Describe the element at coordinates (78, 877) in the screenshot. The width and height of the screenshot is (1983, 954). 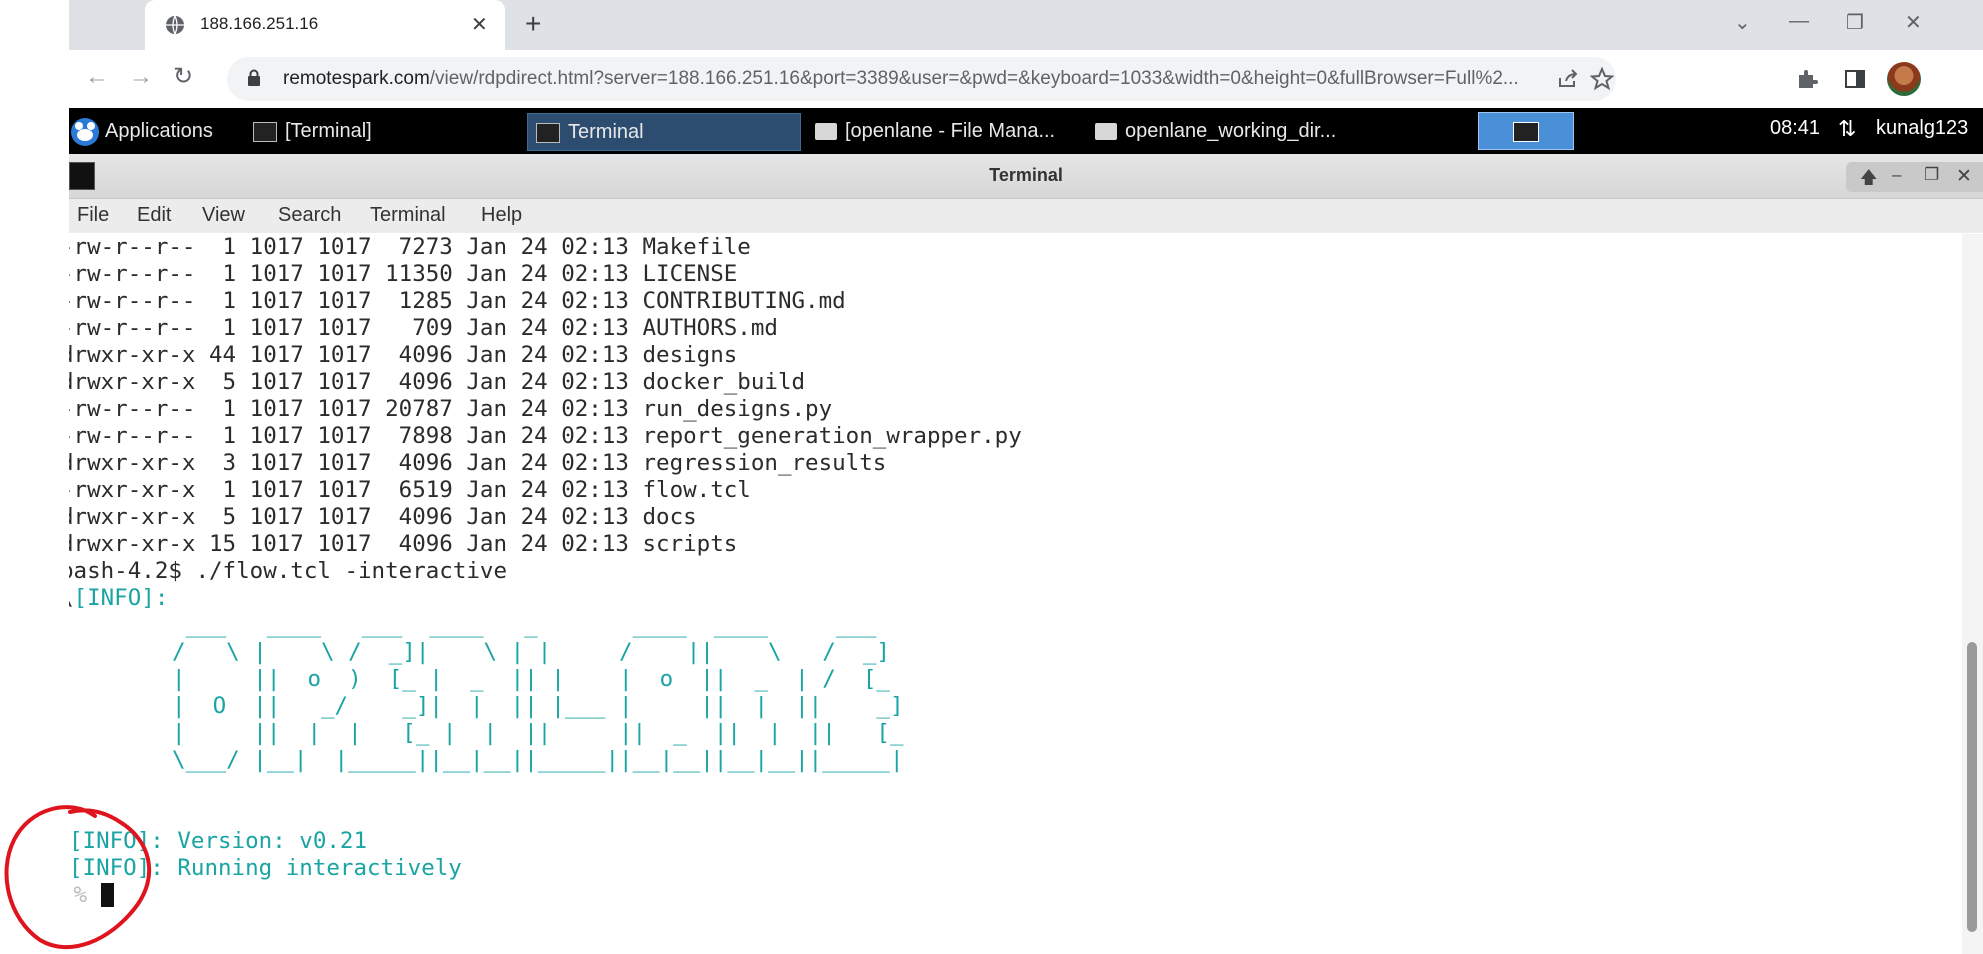
I see `annotation-circle` at that location.